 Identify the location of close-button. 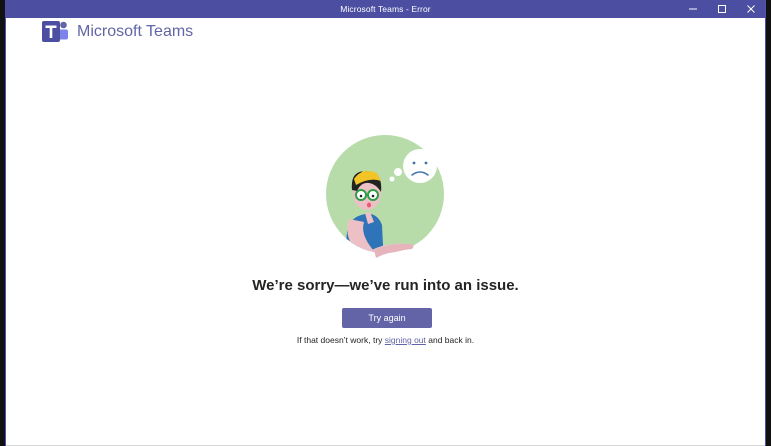
(750, 9).